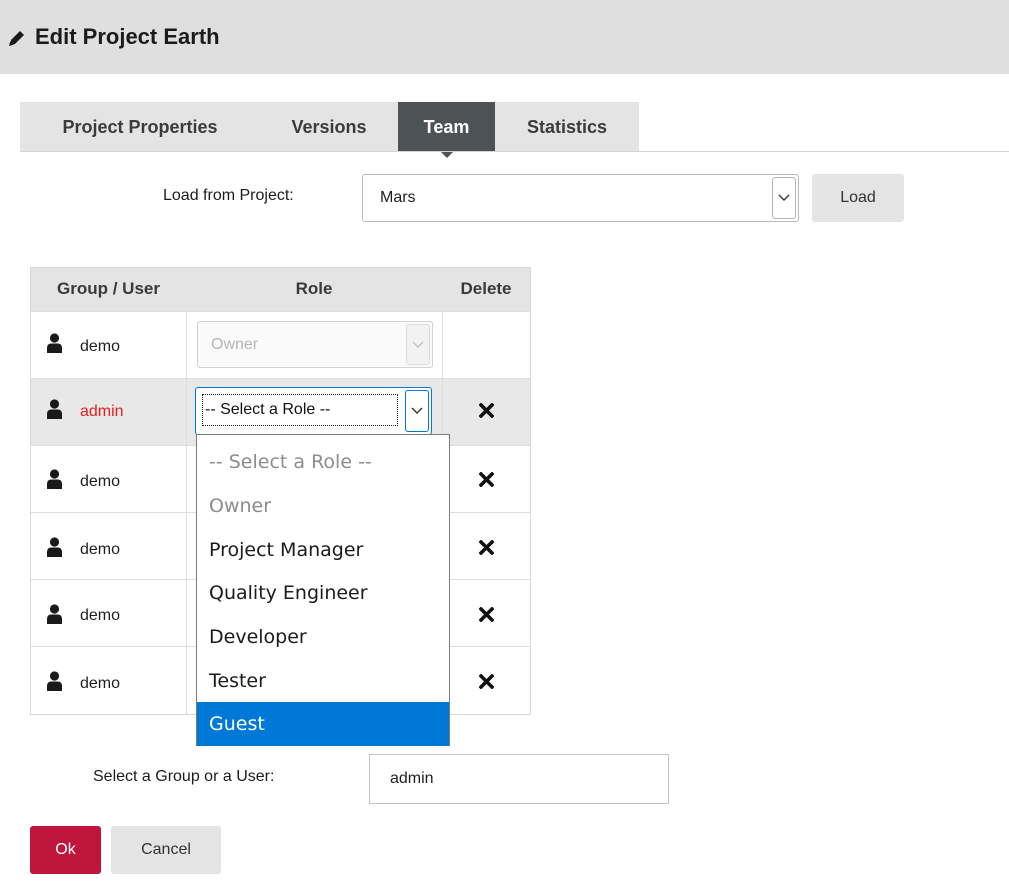 The width and height of the screenshot is (1009, 890). Describe the element at coordinates (323, 681) in the screenshot. I see `role-option-tester: Tester` at that location.